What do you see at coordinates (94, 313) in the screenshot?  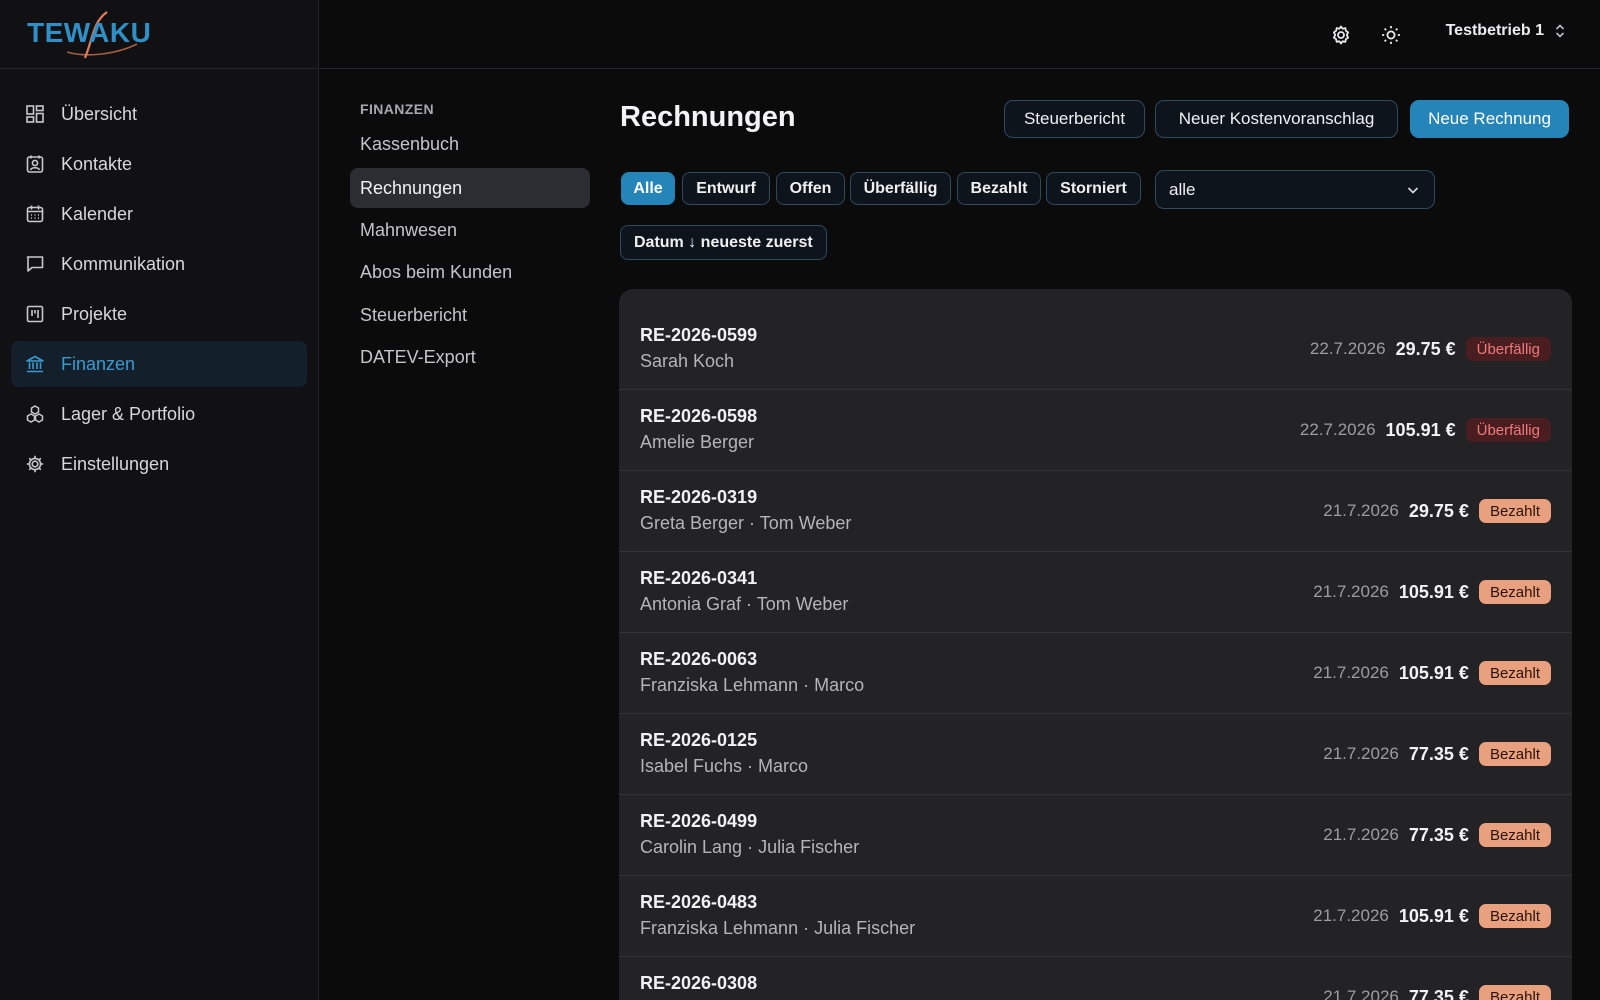 I see `nav-label: Projekte` at bounding box center [94, 313].